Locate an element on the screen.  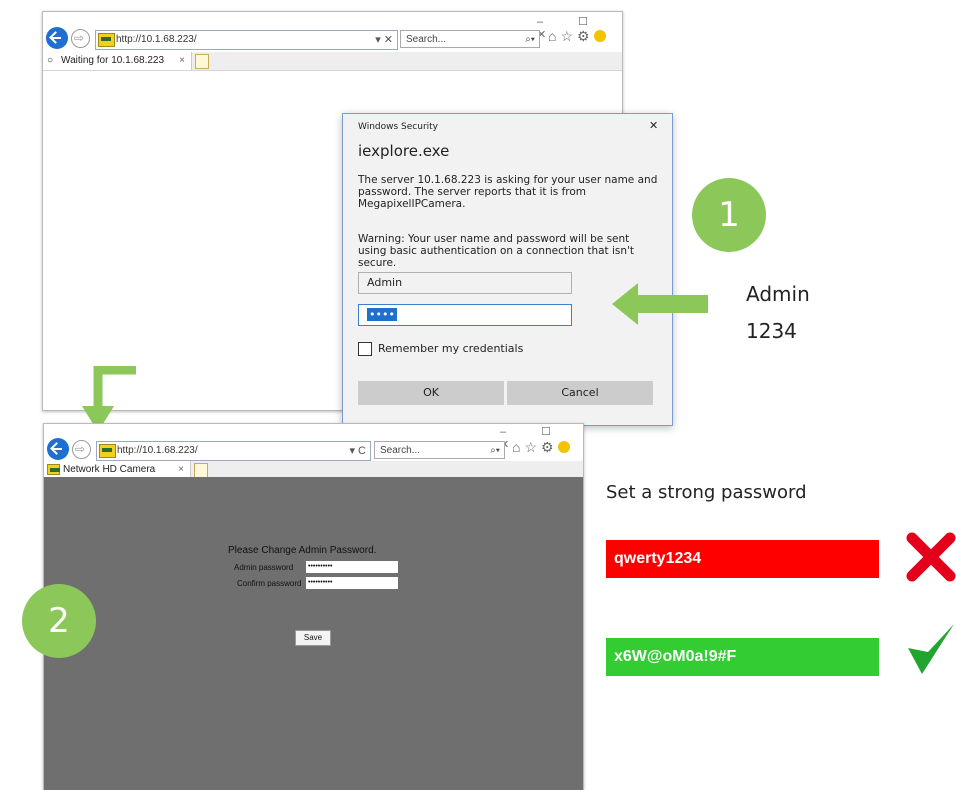
strong-password-title: Set a strong password is located at coordinates (706, 492).